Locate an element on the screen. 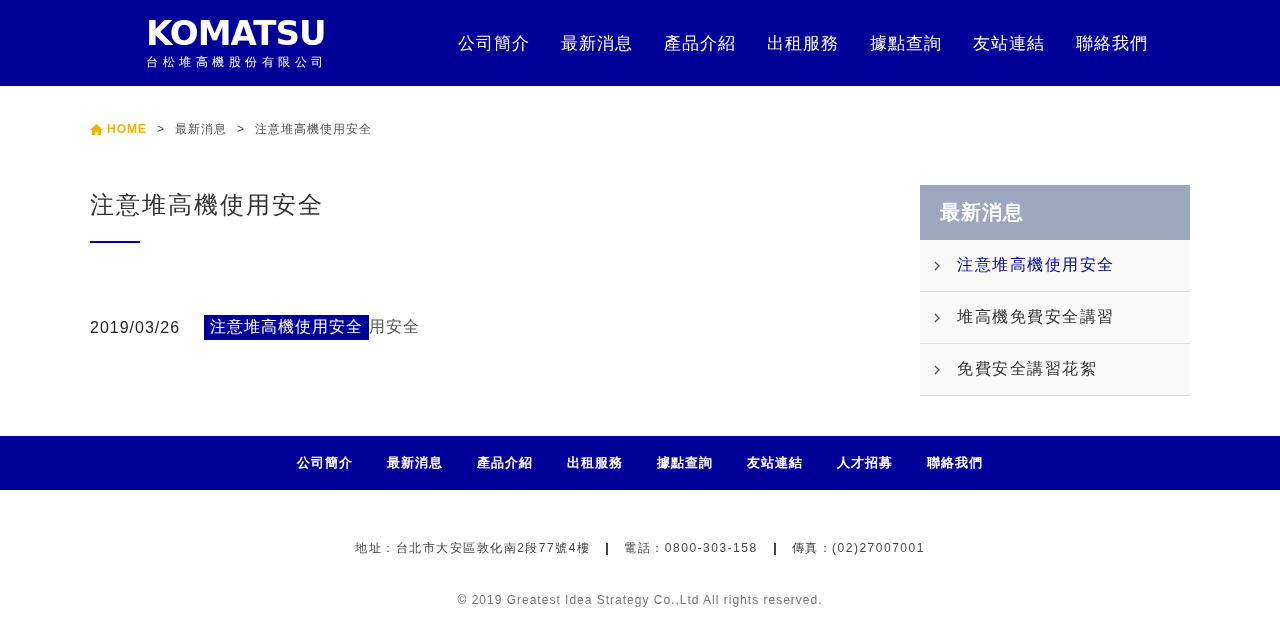 The width and height of the screenshot is (1280, 644). company-name: 台松堆高機股份有限公司 is located at coordinates (237, 62).